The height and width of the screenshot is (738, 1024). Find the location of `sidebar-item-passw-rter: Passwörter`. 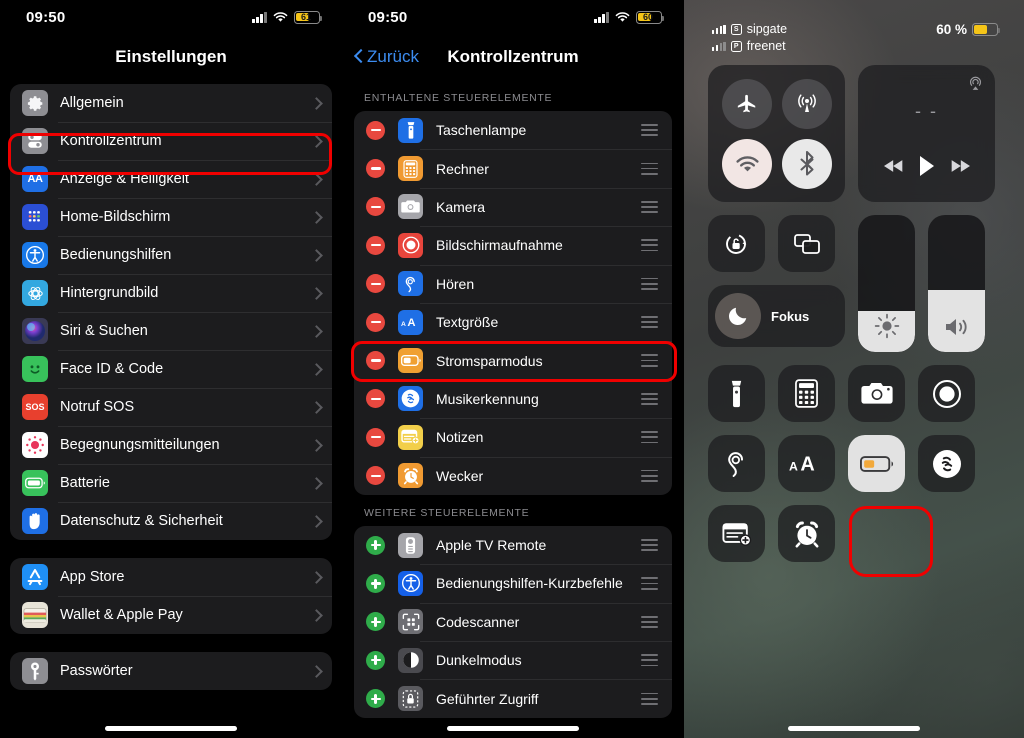

sidebar-item-passw-rter: Passwörter is located at coordinates (171, 671).